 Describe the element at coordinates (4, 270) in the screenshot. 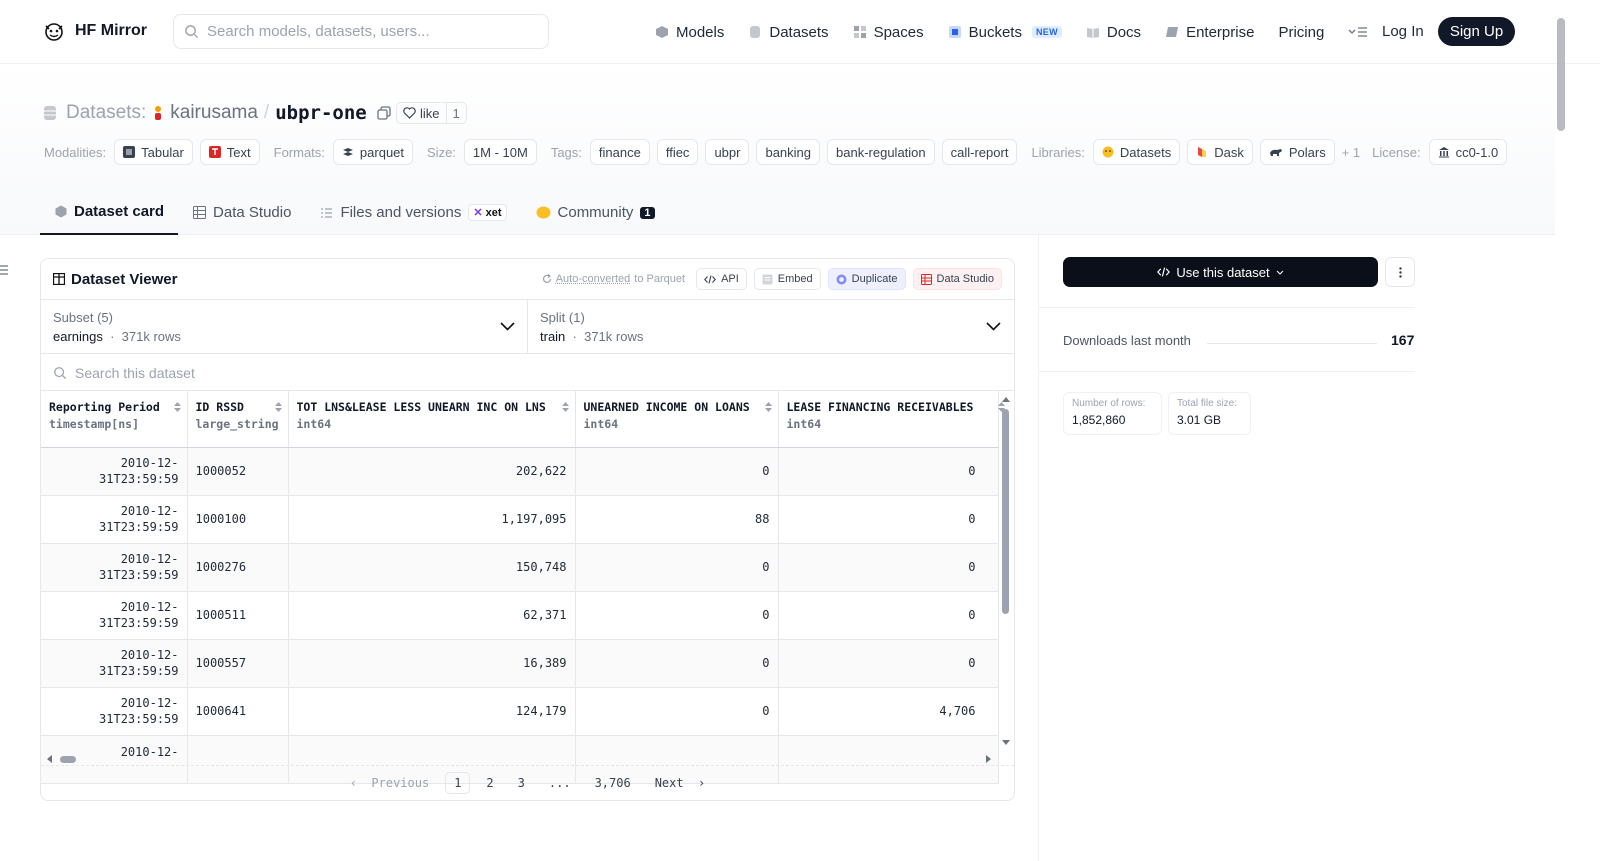

I see `toc-toggle-icon` at that location.